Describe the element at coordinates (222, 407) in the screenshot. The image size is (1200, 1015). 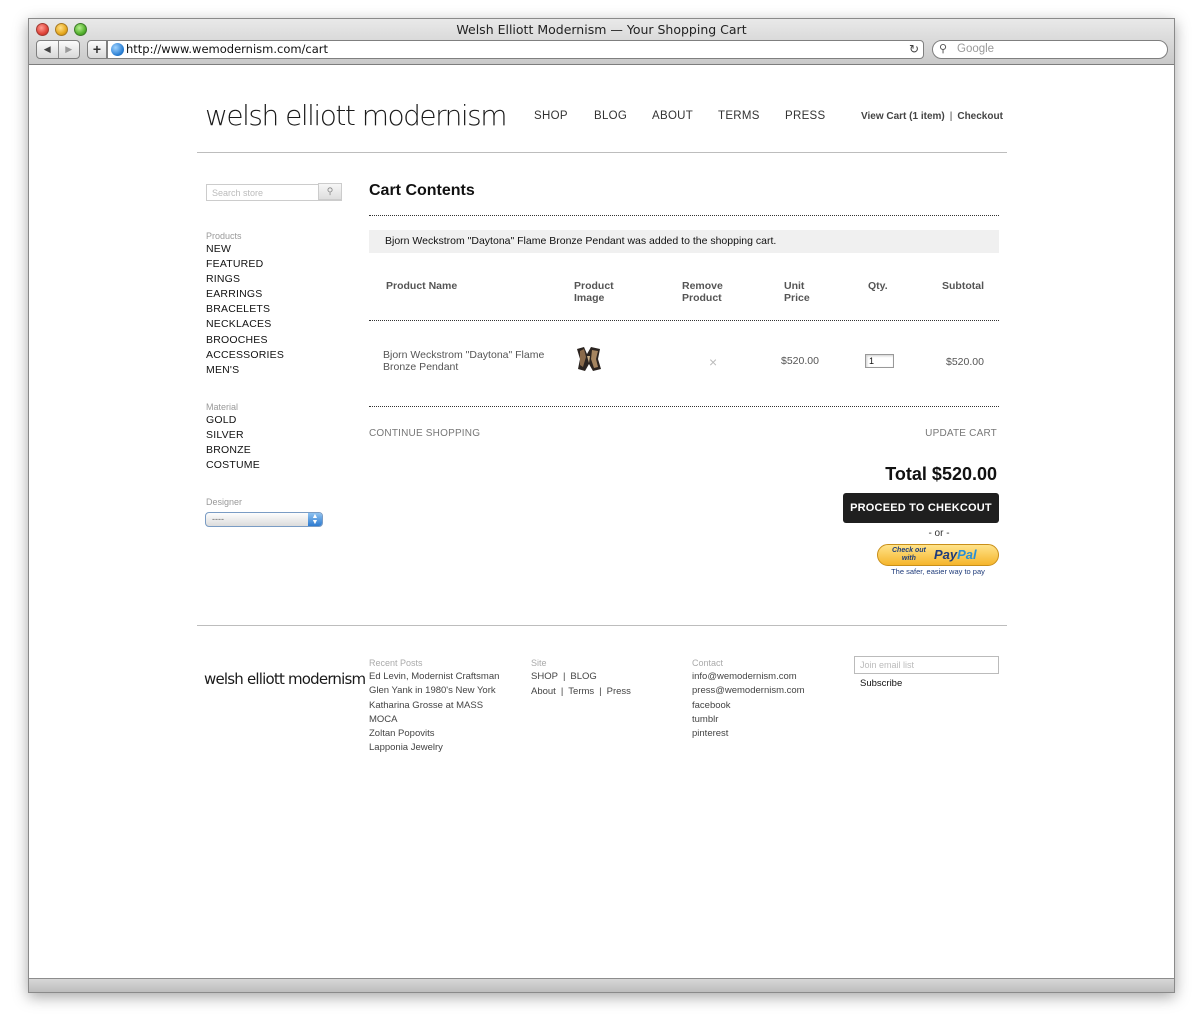
I see `material-heading: Material` at that location.